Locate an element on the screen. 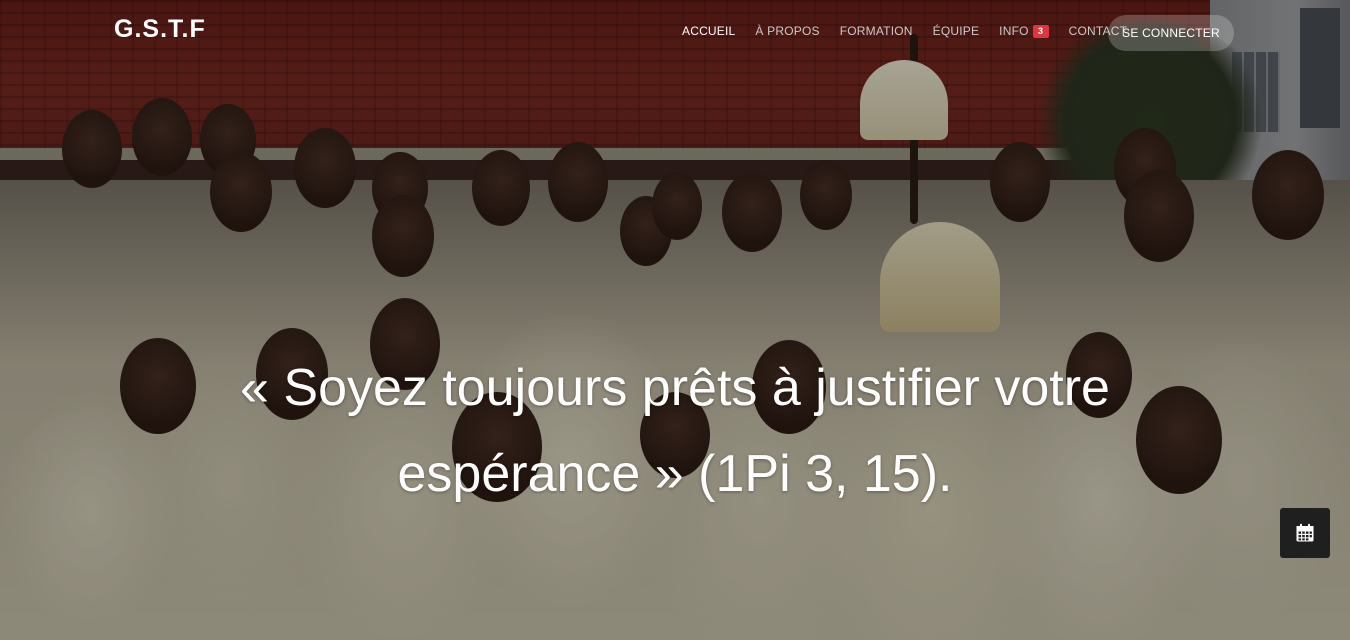 The width and height of the screenshot is (1350, 640). calendar-icon is located at coordinates (1305, 532).